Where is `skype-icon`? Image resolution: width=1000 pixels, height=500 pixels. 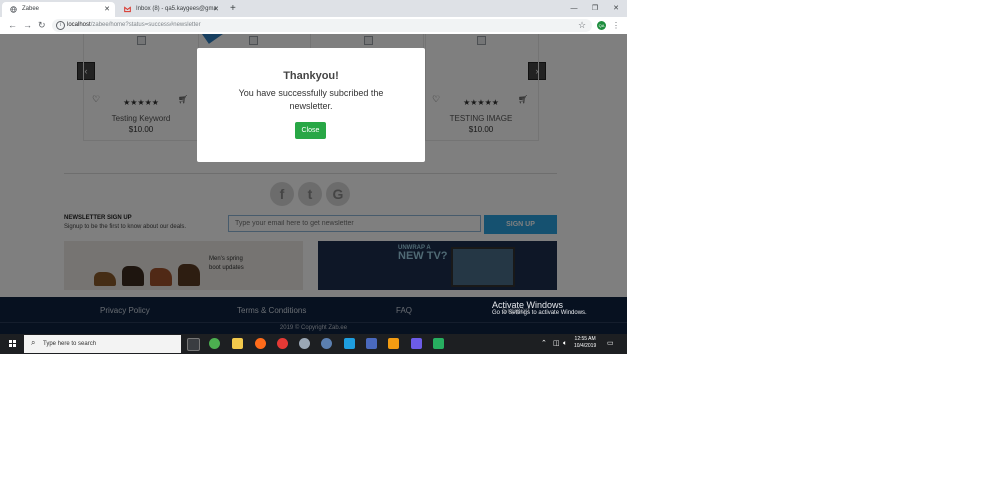
skype-icon is located at coordinates (349, 343).